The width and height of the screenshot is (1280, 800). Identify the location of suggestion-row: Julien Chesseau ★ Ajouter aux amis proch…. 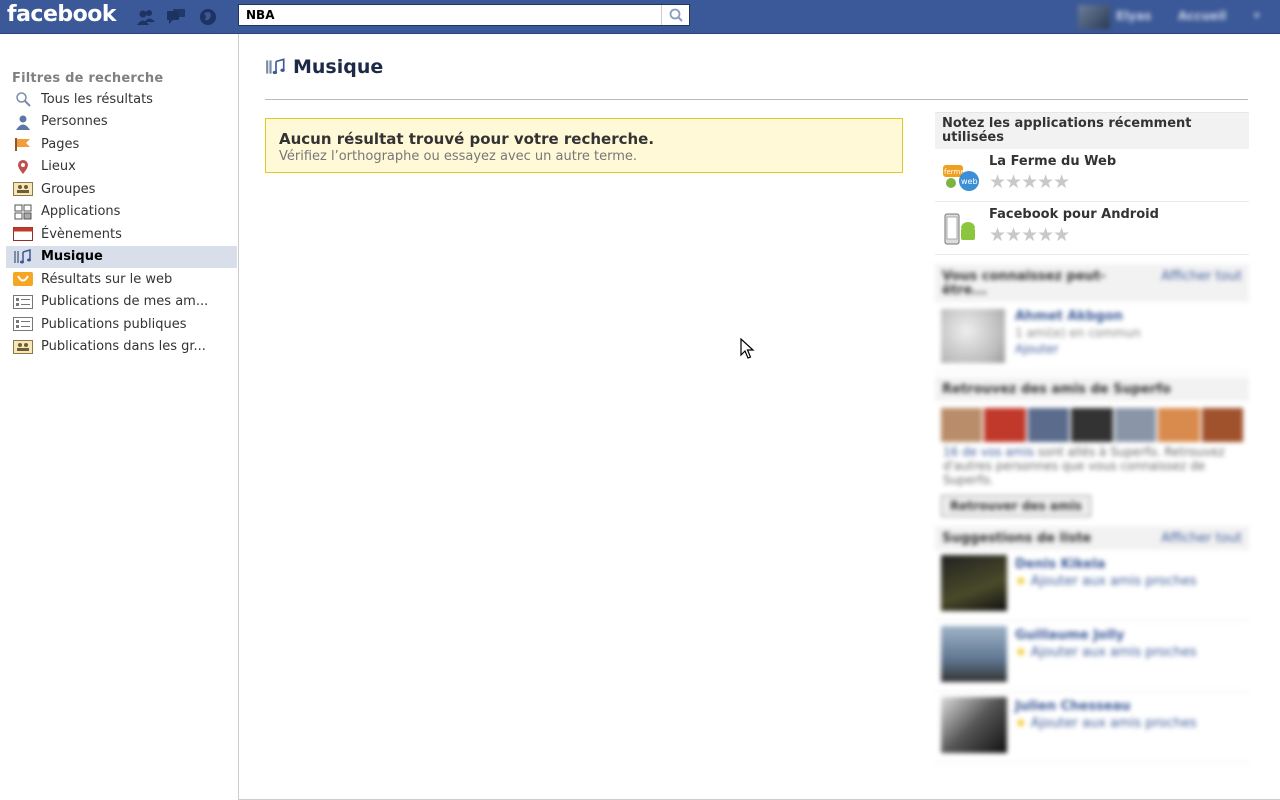
(1092, 727).